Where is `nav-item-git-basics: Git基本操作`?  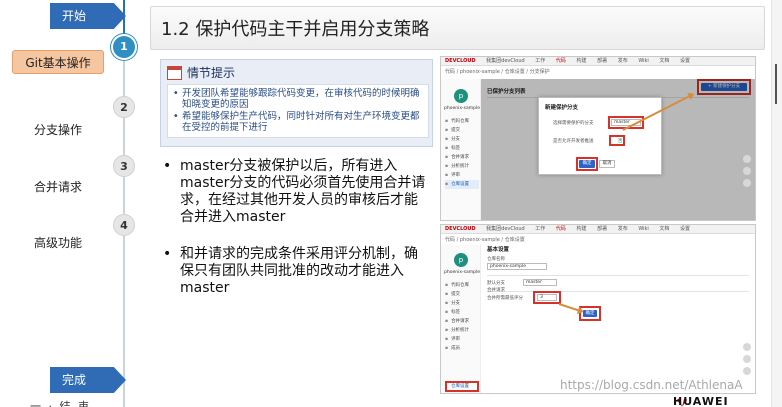 nav-item-git-basics: Git基本操作 is located at coordinates (58, 62).